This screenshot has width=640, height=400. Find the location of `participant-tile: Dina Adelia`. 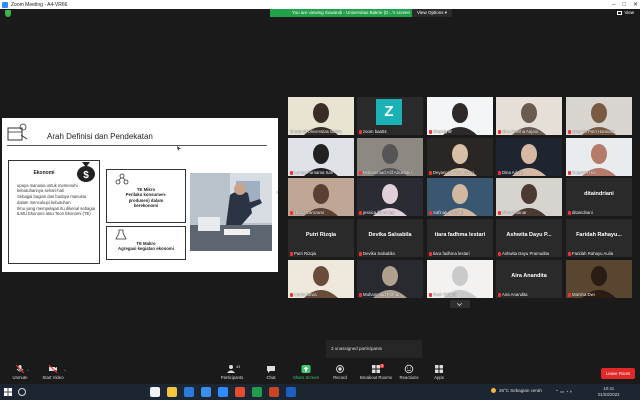

participant-tile: Dina Adelia is located at coordinates (529, 157).